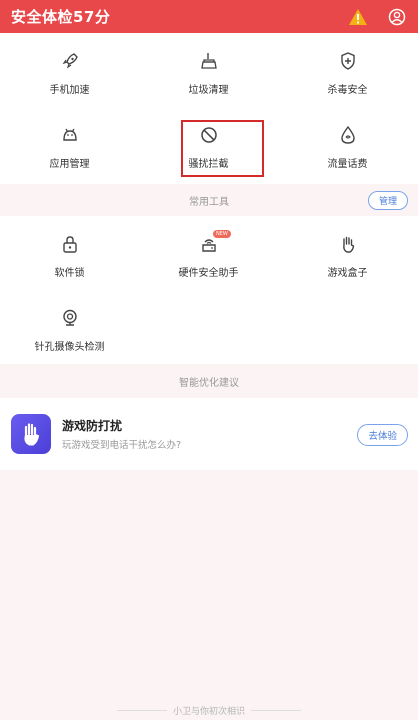 Image resolution: width=418 pixels, height=720 pixels. What do you see at coordinates (70, 61) in the screenshot?
I see `rocket-icon` at bounding box center [70, 61].